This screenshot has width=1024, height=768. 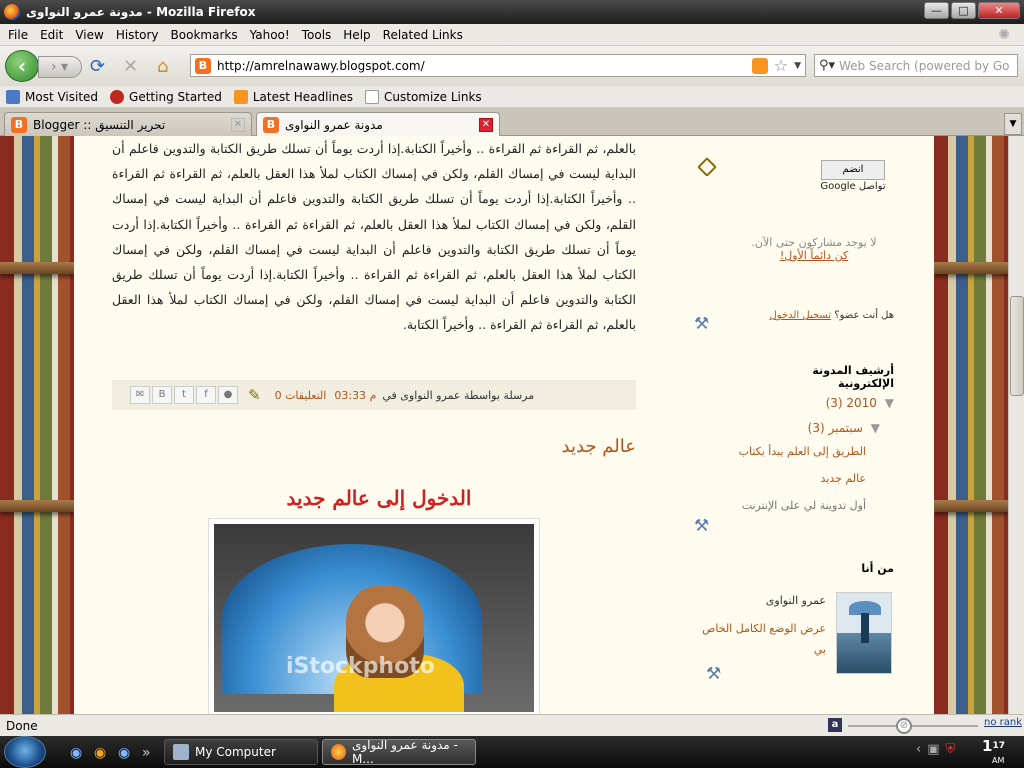 What do you see at coordinates (835, 725) in the screenshot?
I see `addon-icon: a` at bounding box center [835, 725].